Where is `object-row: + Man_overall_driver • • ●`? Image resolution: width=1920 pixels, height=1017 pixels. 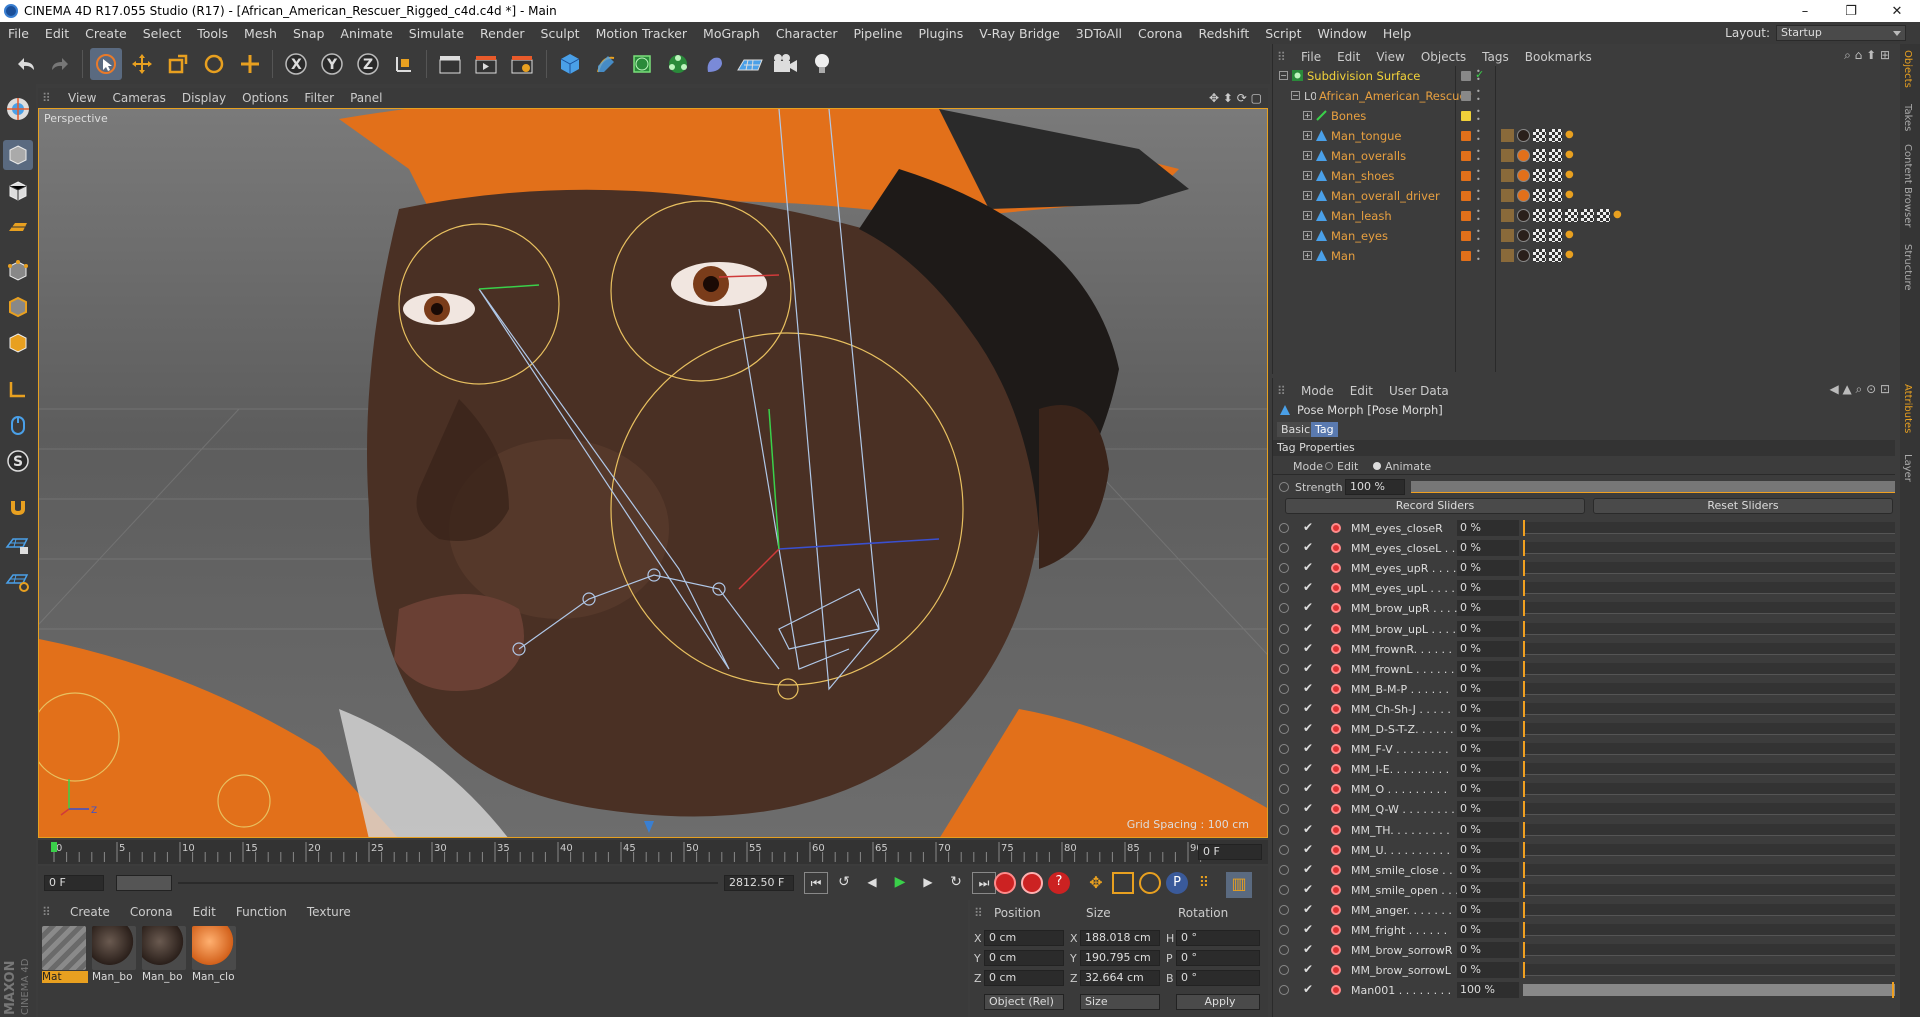
object-row: + Man_overall_driver • • ● is located at coordinates (1587, 196).